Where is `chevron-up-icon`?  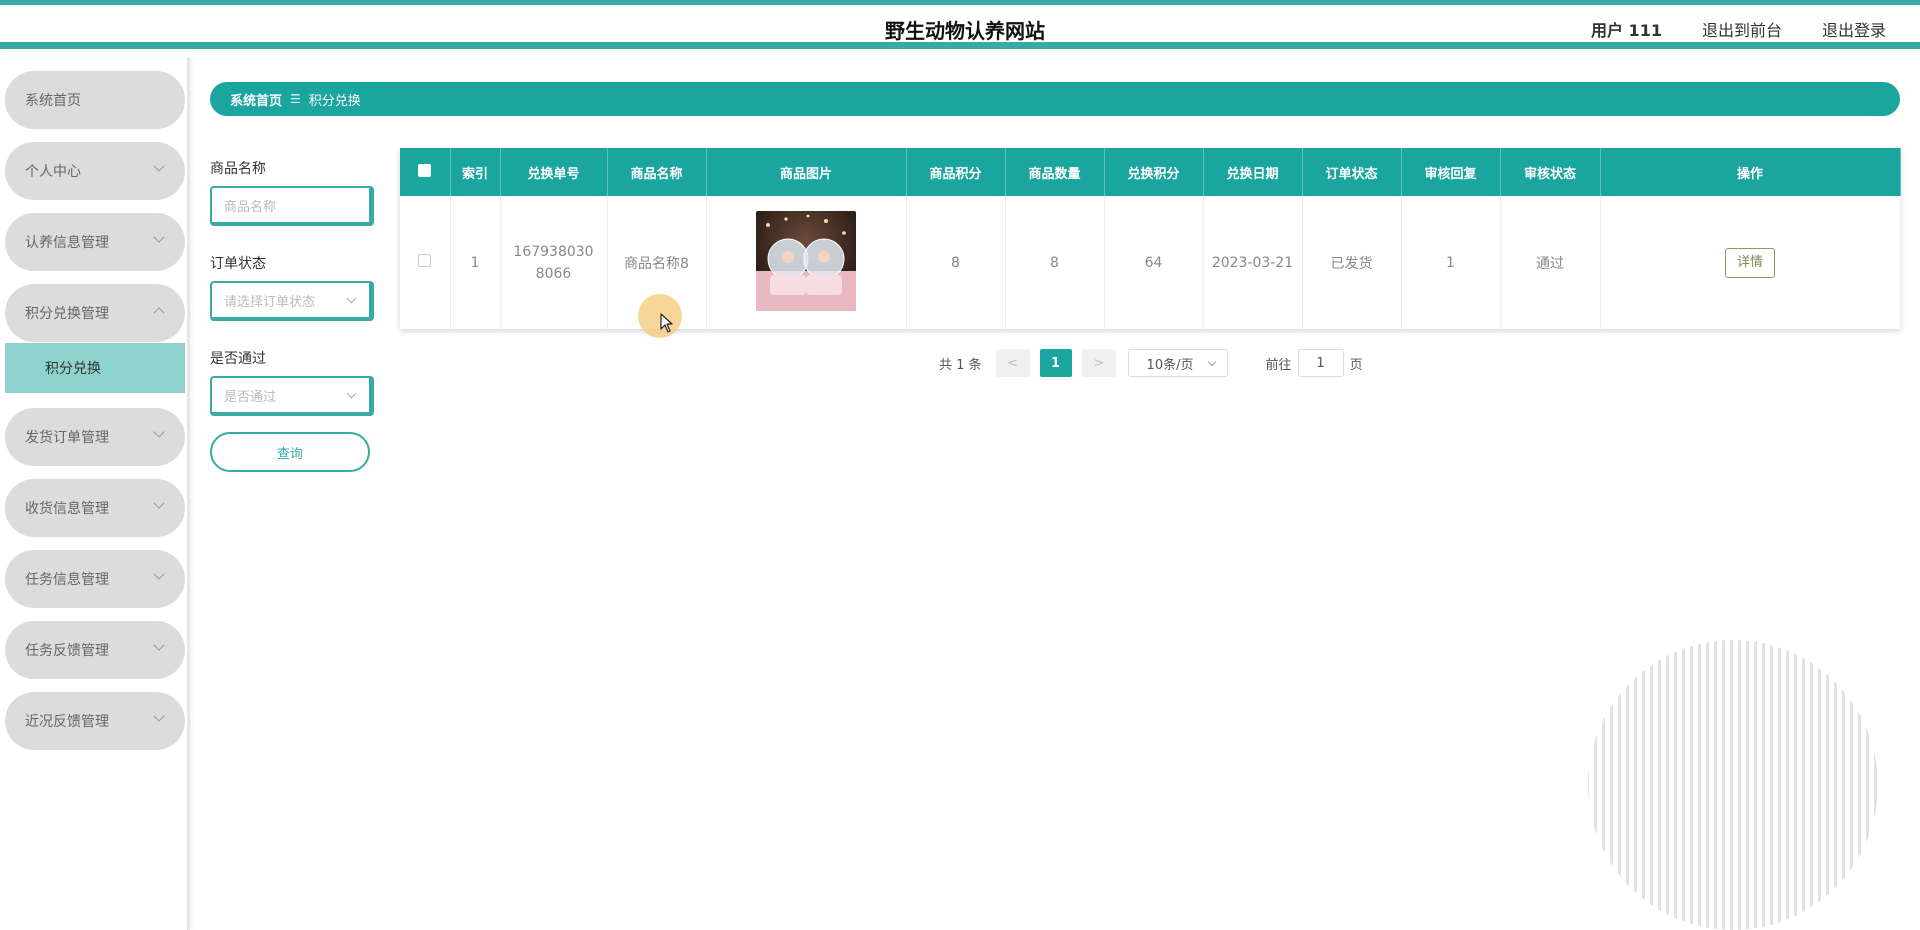
chevron-up-icon is located at coordinates (159, 313).